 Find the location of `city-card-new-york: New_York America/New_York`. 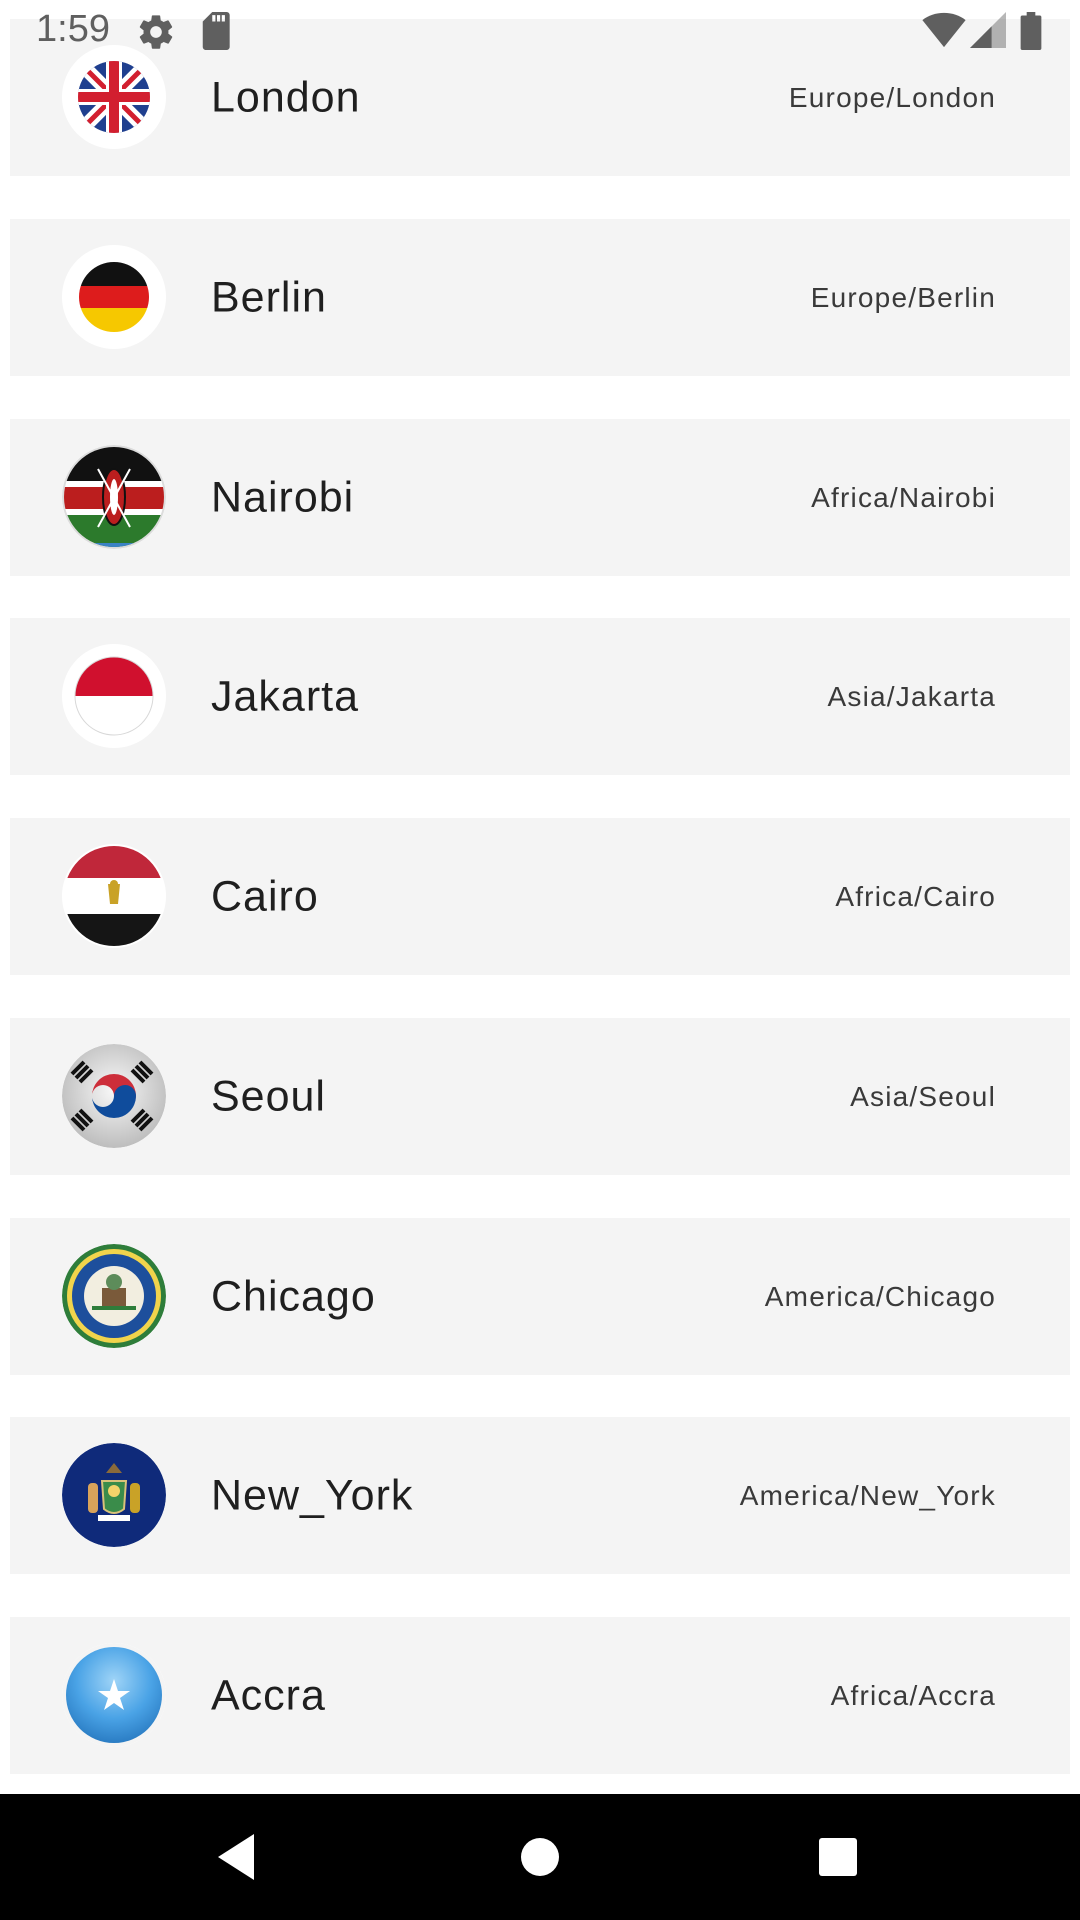

city-card-new-york: New_York America/New_York is located at coordinates (540, 1495).